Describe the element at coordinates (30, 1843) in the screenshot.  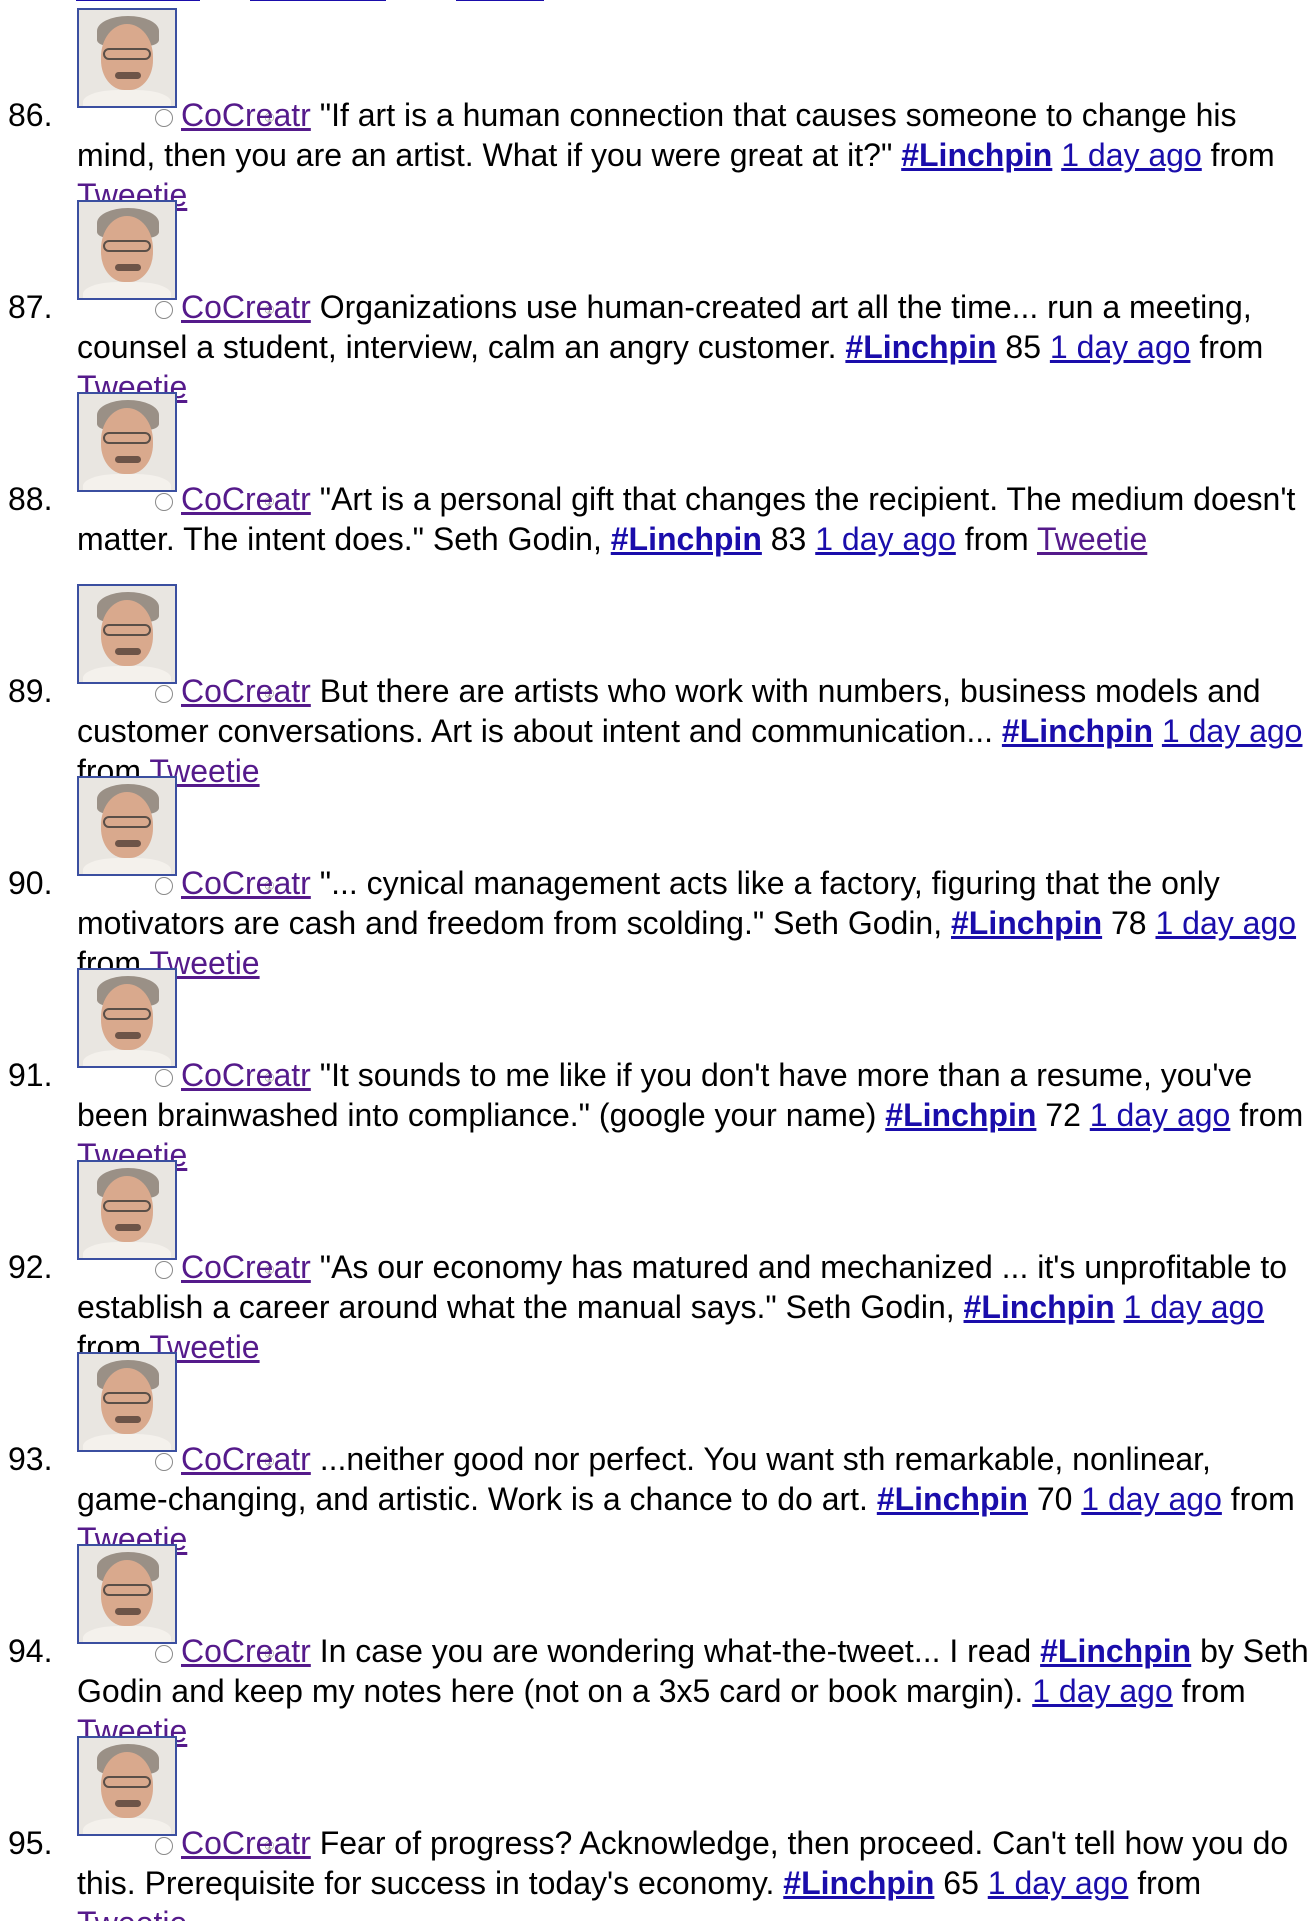
I see `tweet-number: 95.` at that location.